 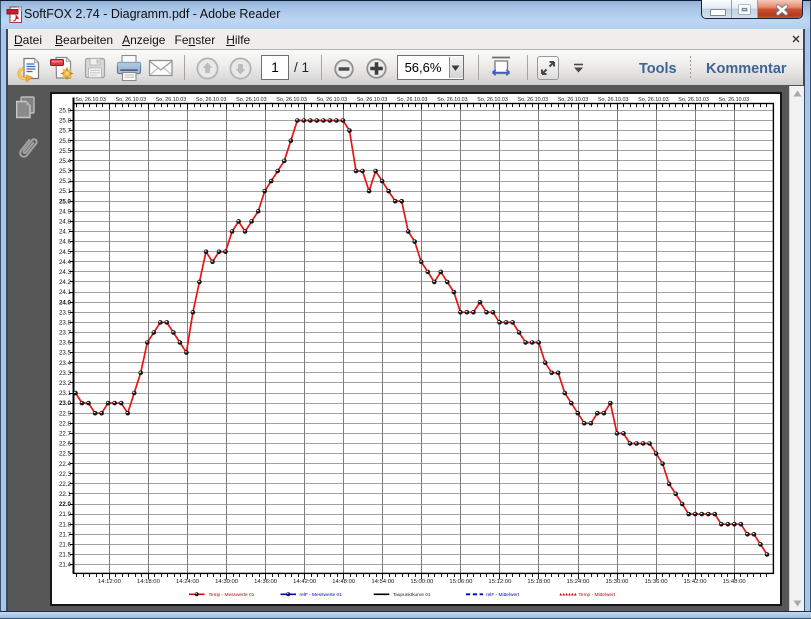 I want to click on svg-text: 24.0, so click(x=65, y=302).